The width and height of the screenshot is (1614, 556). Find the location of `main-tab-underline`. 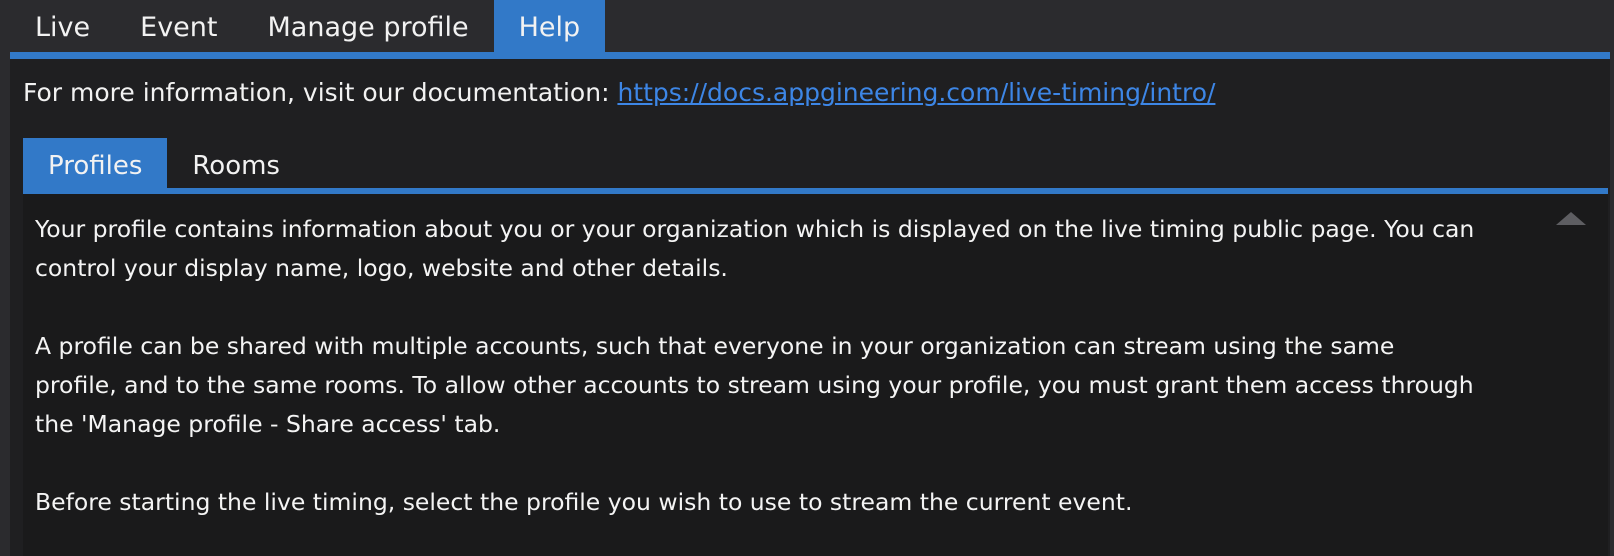

main-tab-underline is located at coordinates (810, 55).